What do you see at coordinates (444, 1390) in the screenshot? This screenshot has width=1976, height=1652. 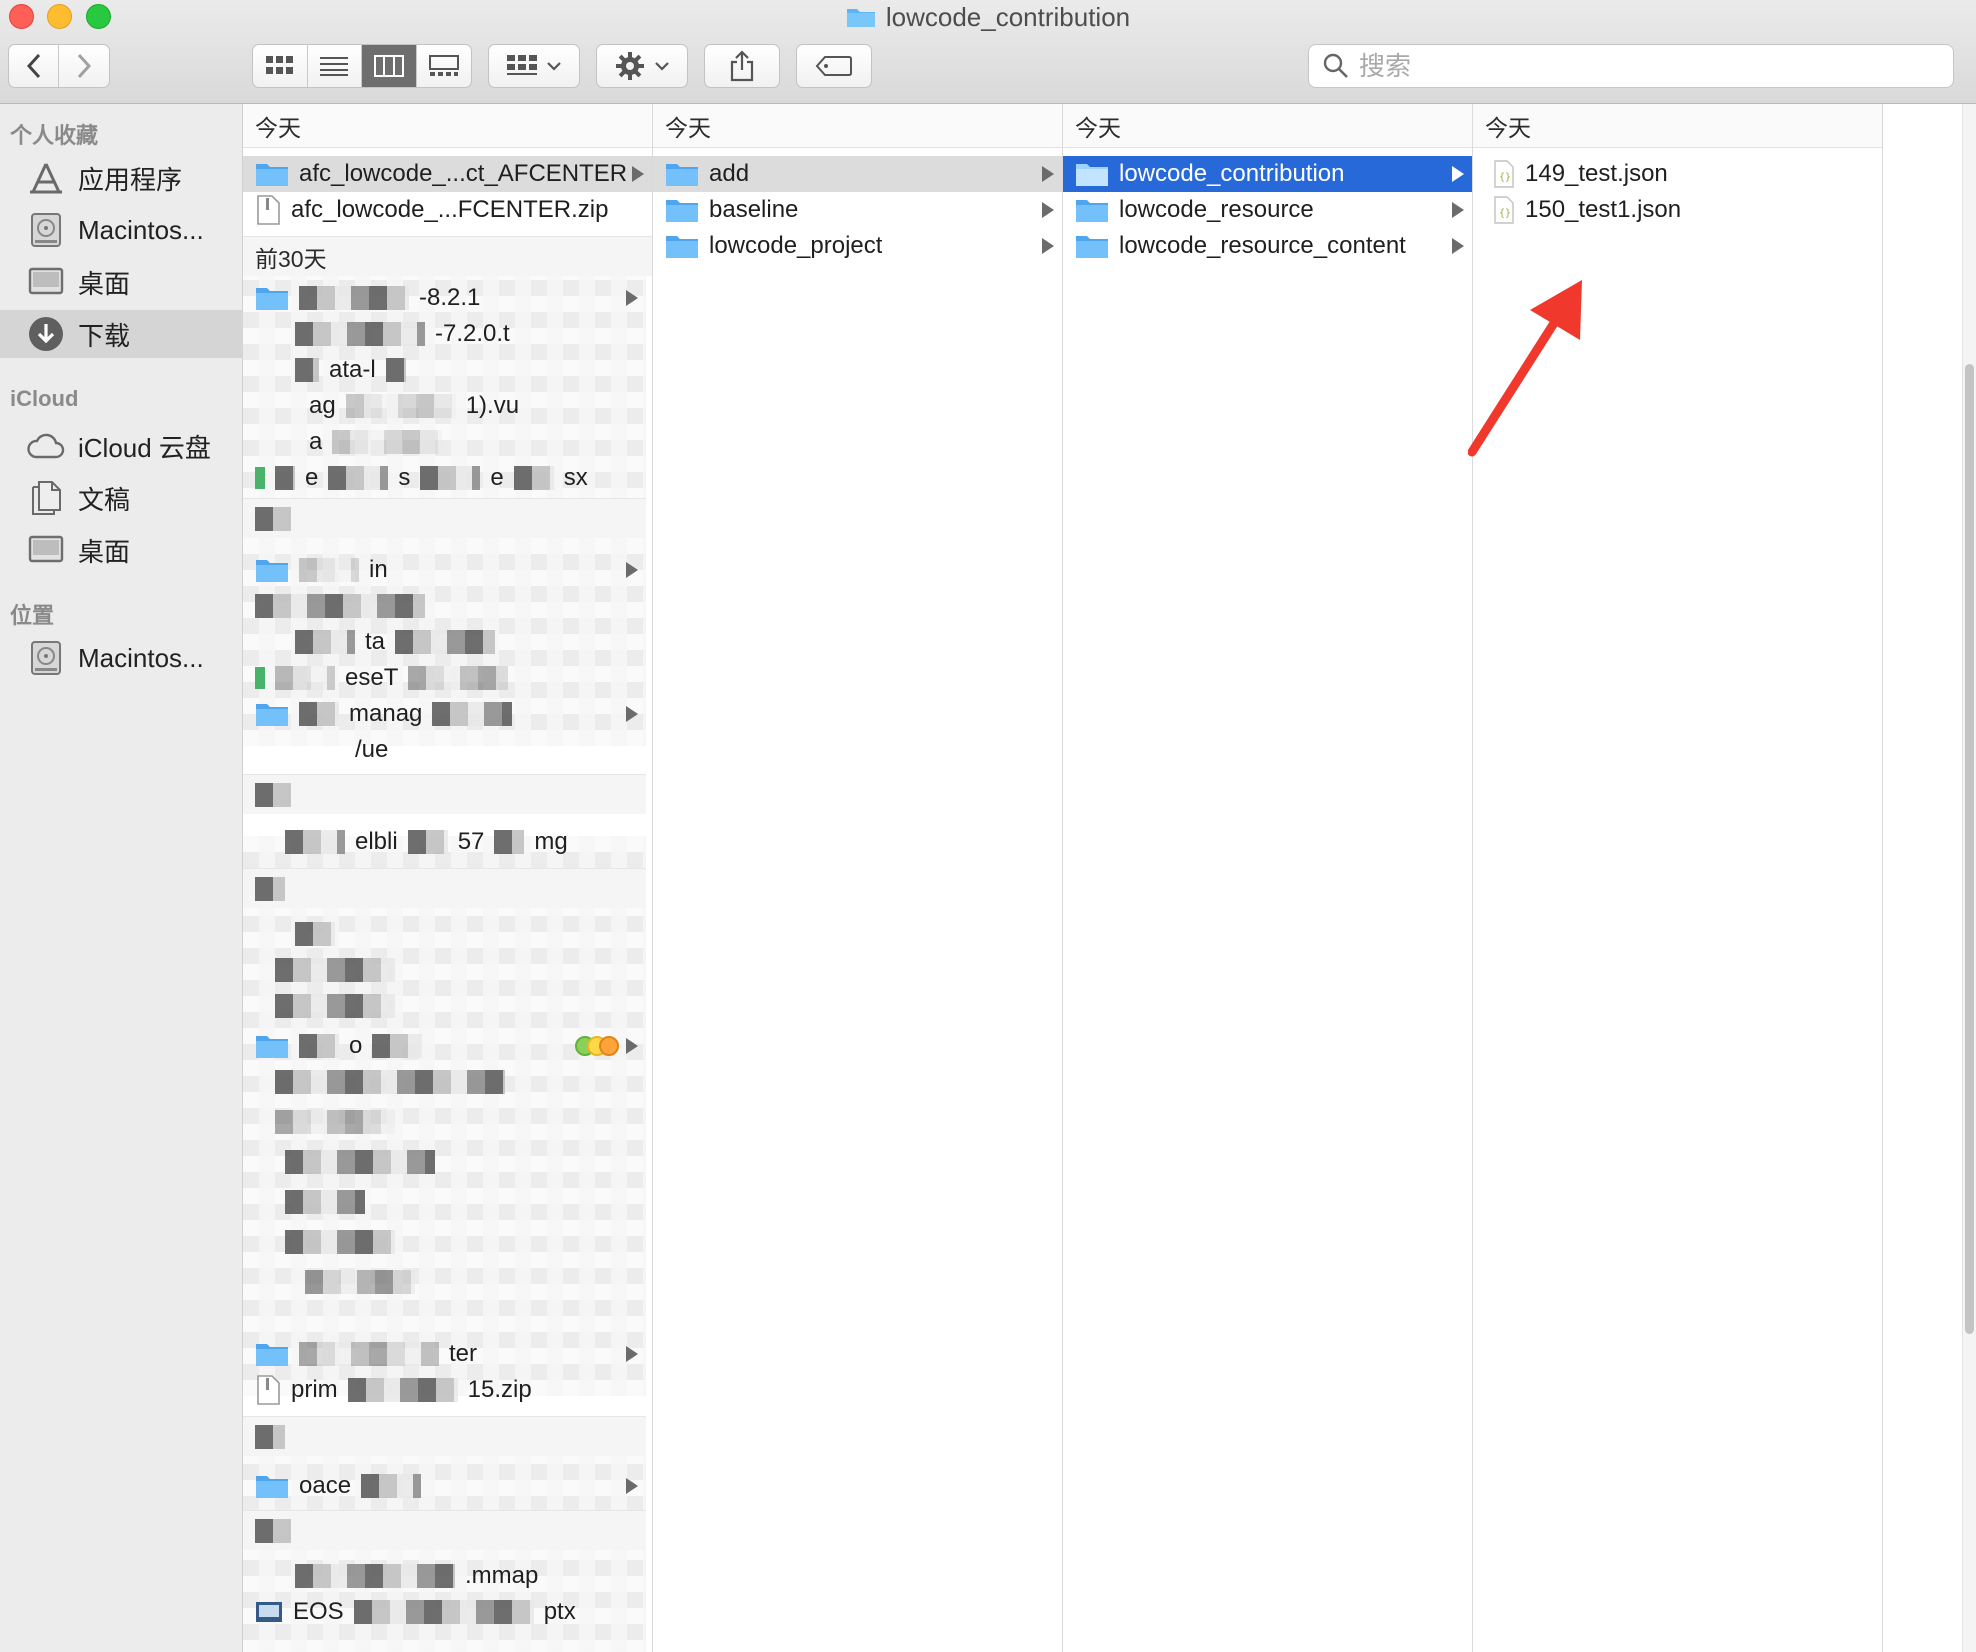 I see `list-item: prim 15.zip` at bounding box center [444, 1390].